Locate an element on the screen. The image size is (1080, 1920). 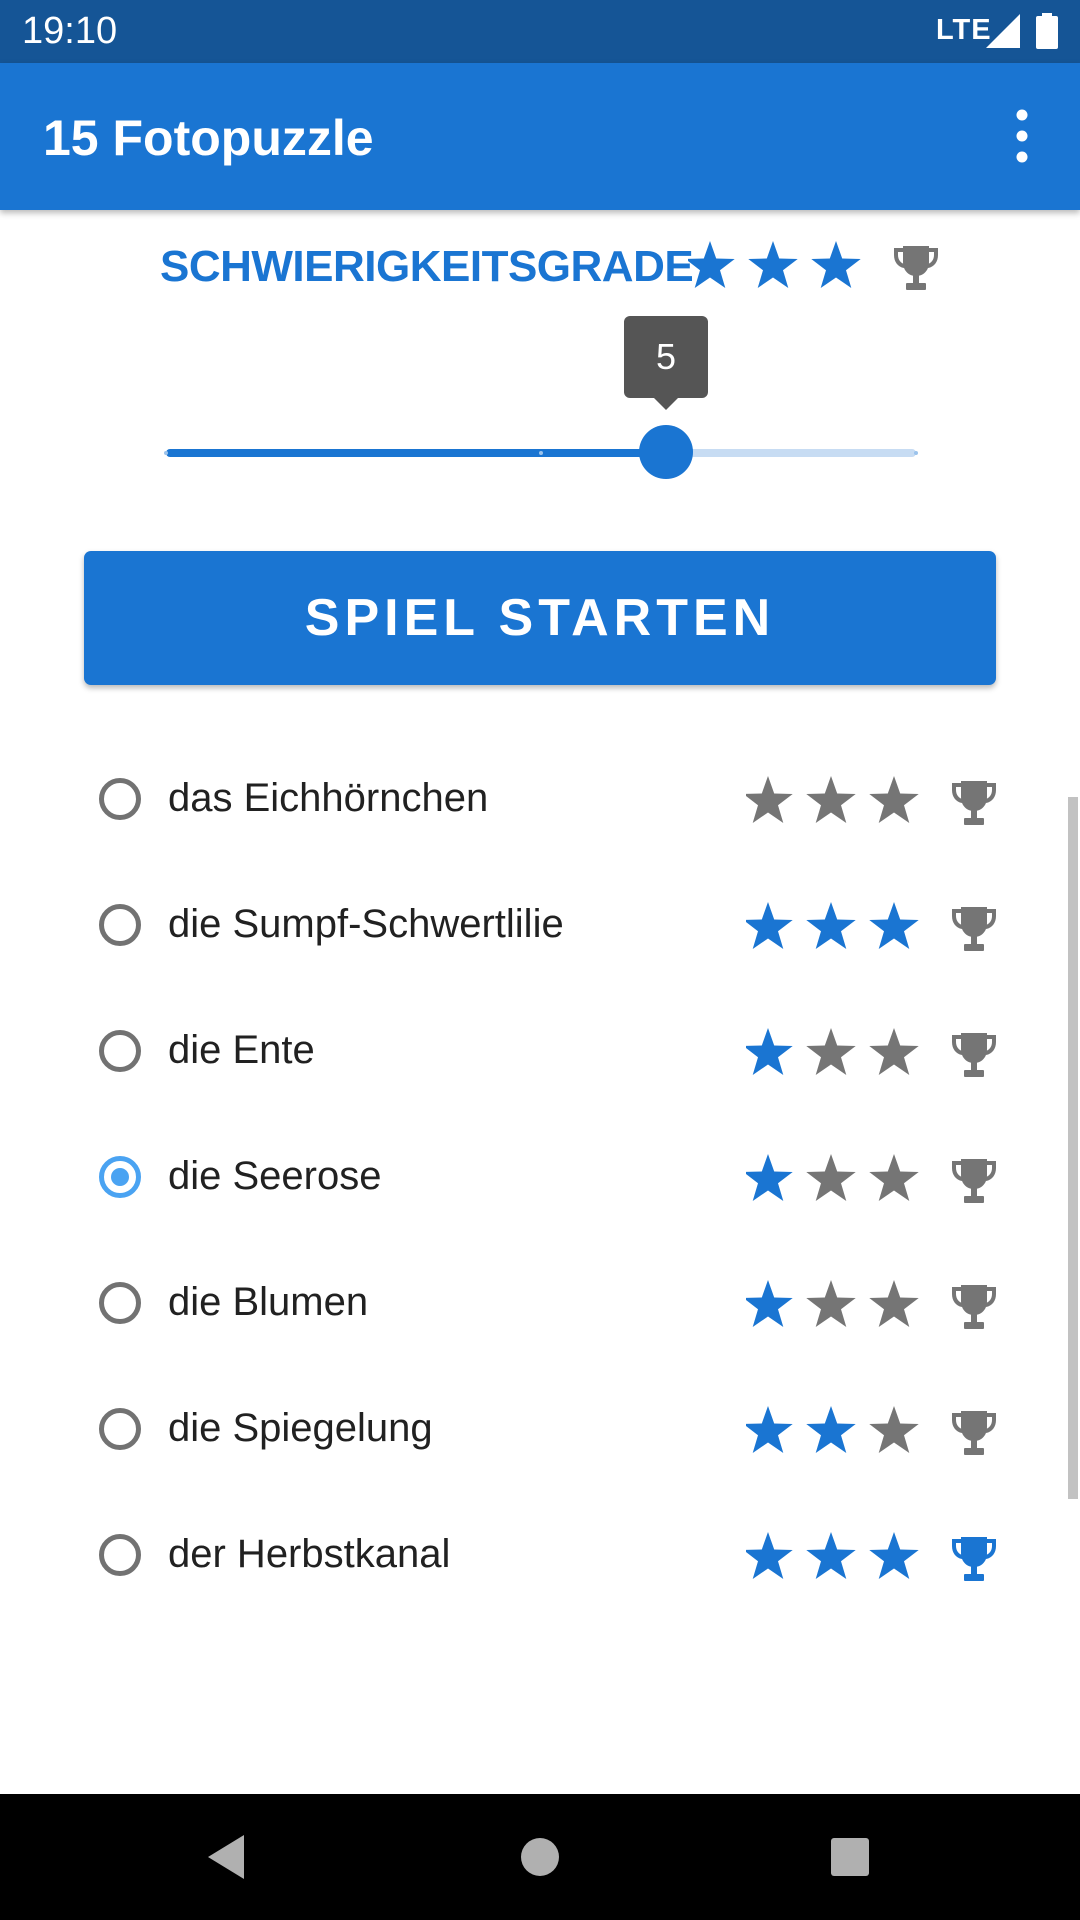
puzzle-label: das Eichhörnchen is located at coordinates (328, 798).